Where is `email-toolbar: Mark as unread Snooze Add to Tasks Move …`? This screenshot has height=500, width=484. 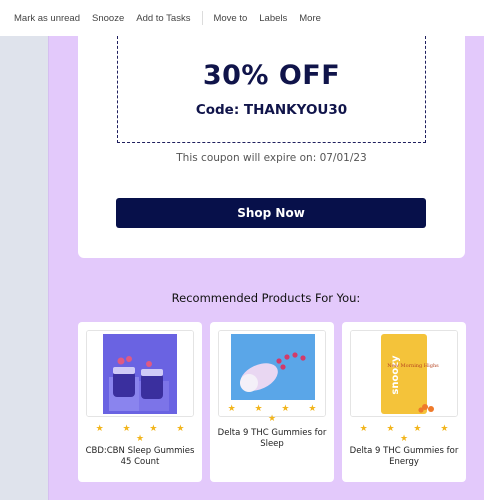 email-toolbar: Mark as unread Snooze Add to Tasks Move … is located at coordinates (242, 18).